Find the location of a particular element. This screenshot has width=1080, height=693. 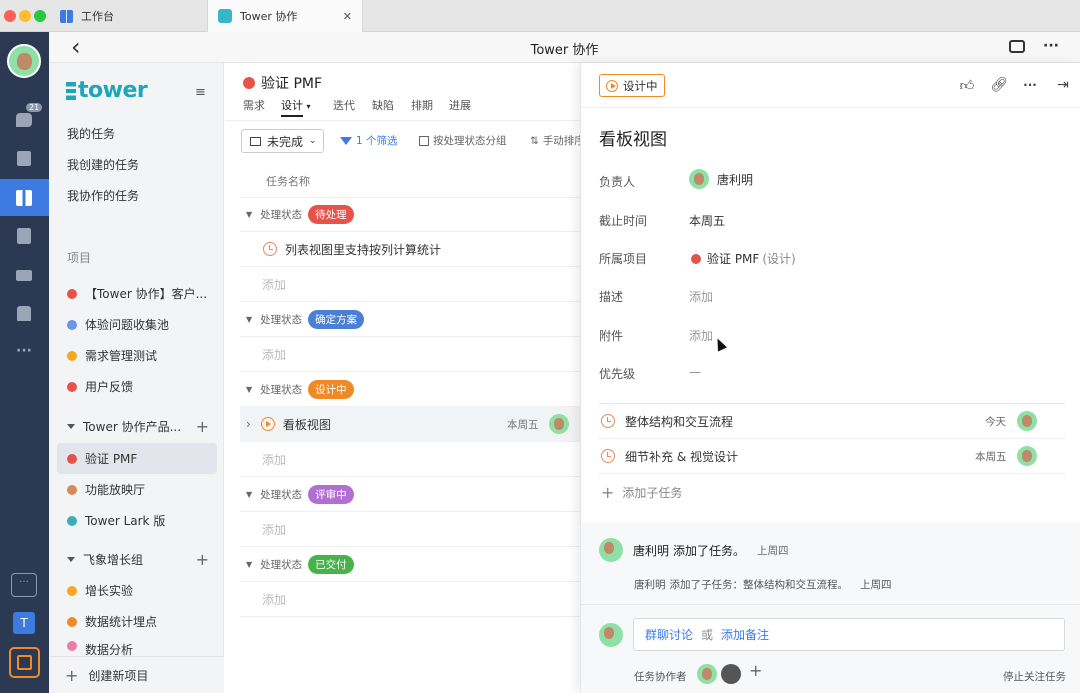

collaborator-avatar is located at coordinates (731, 674).